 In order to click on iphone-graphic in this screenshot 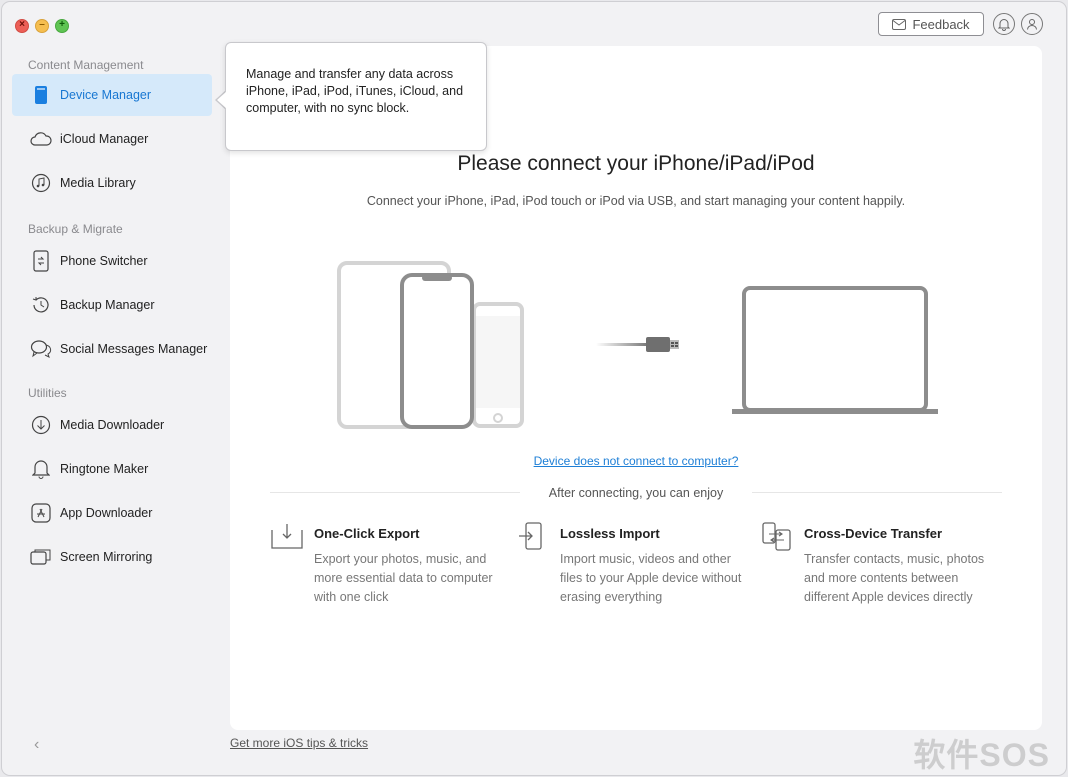, I will do `click(437, 351)`.